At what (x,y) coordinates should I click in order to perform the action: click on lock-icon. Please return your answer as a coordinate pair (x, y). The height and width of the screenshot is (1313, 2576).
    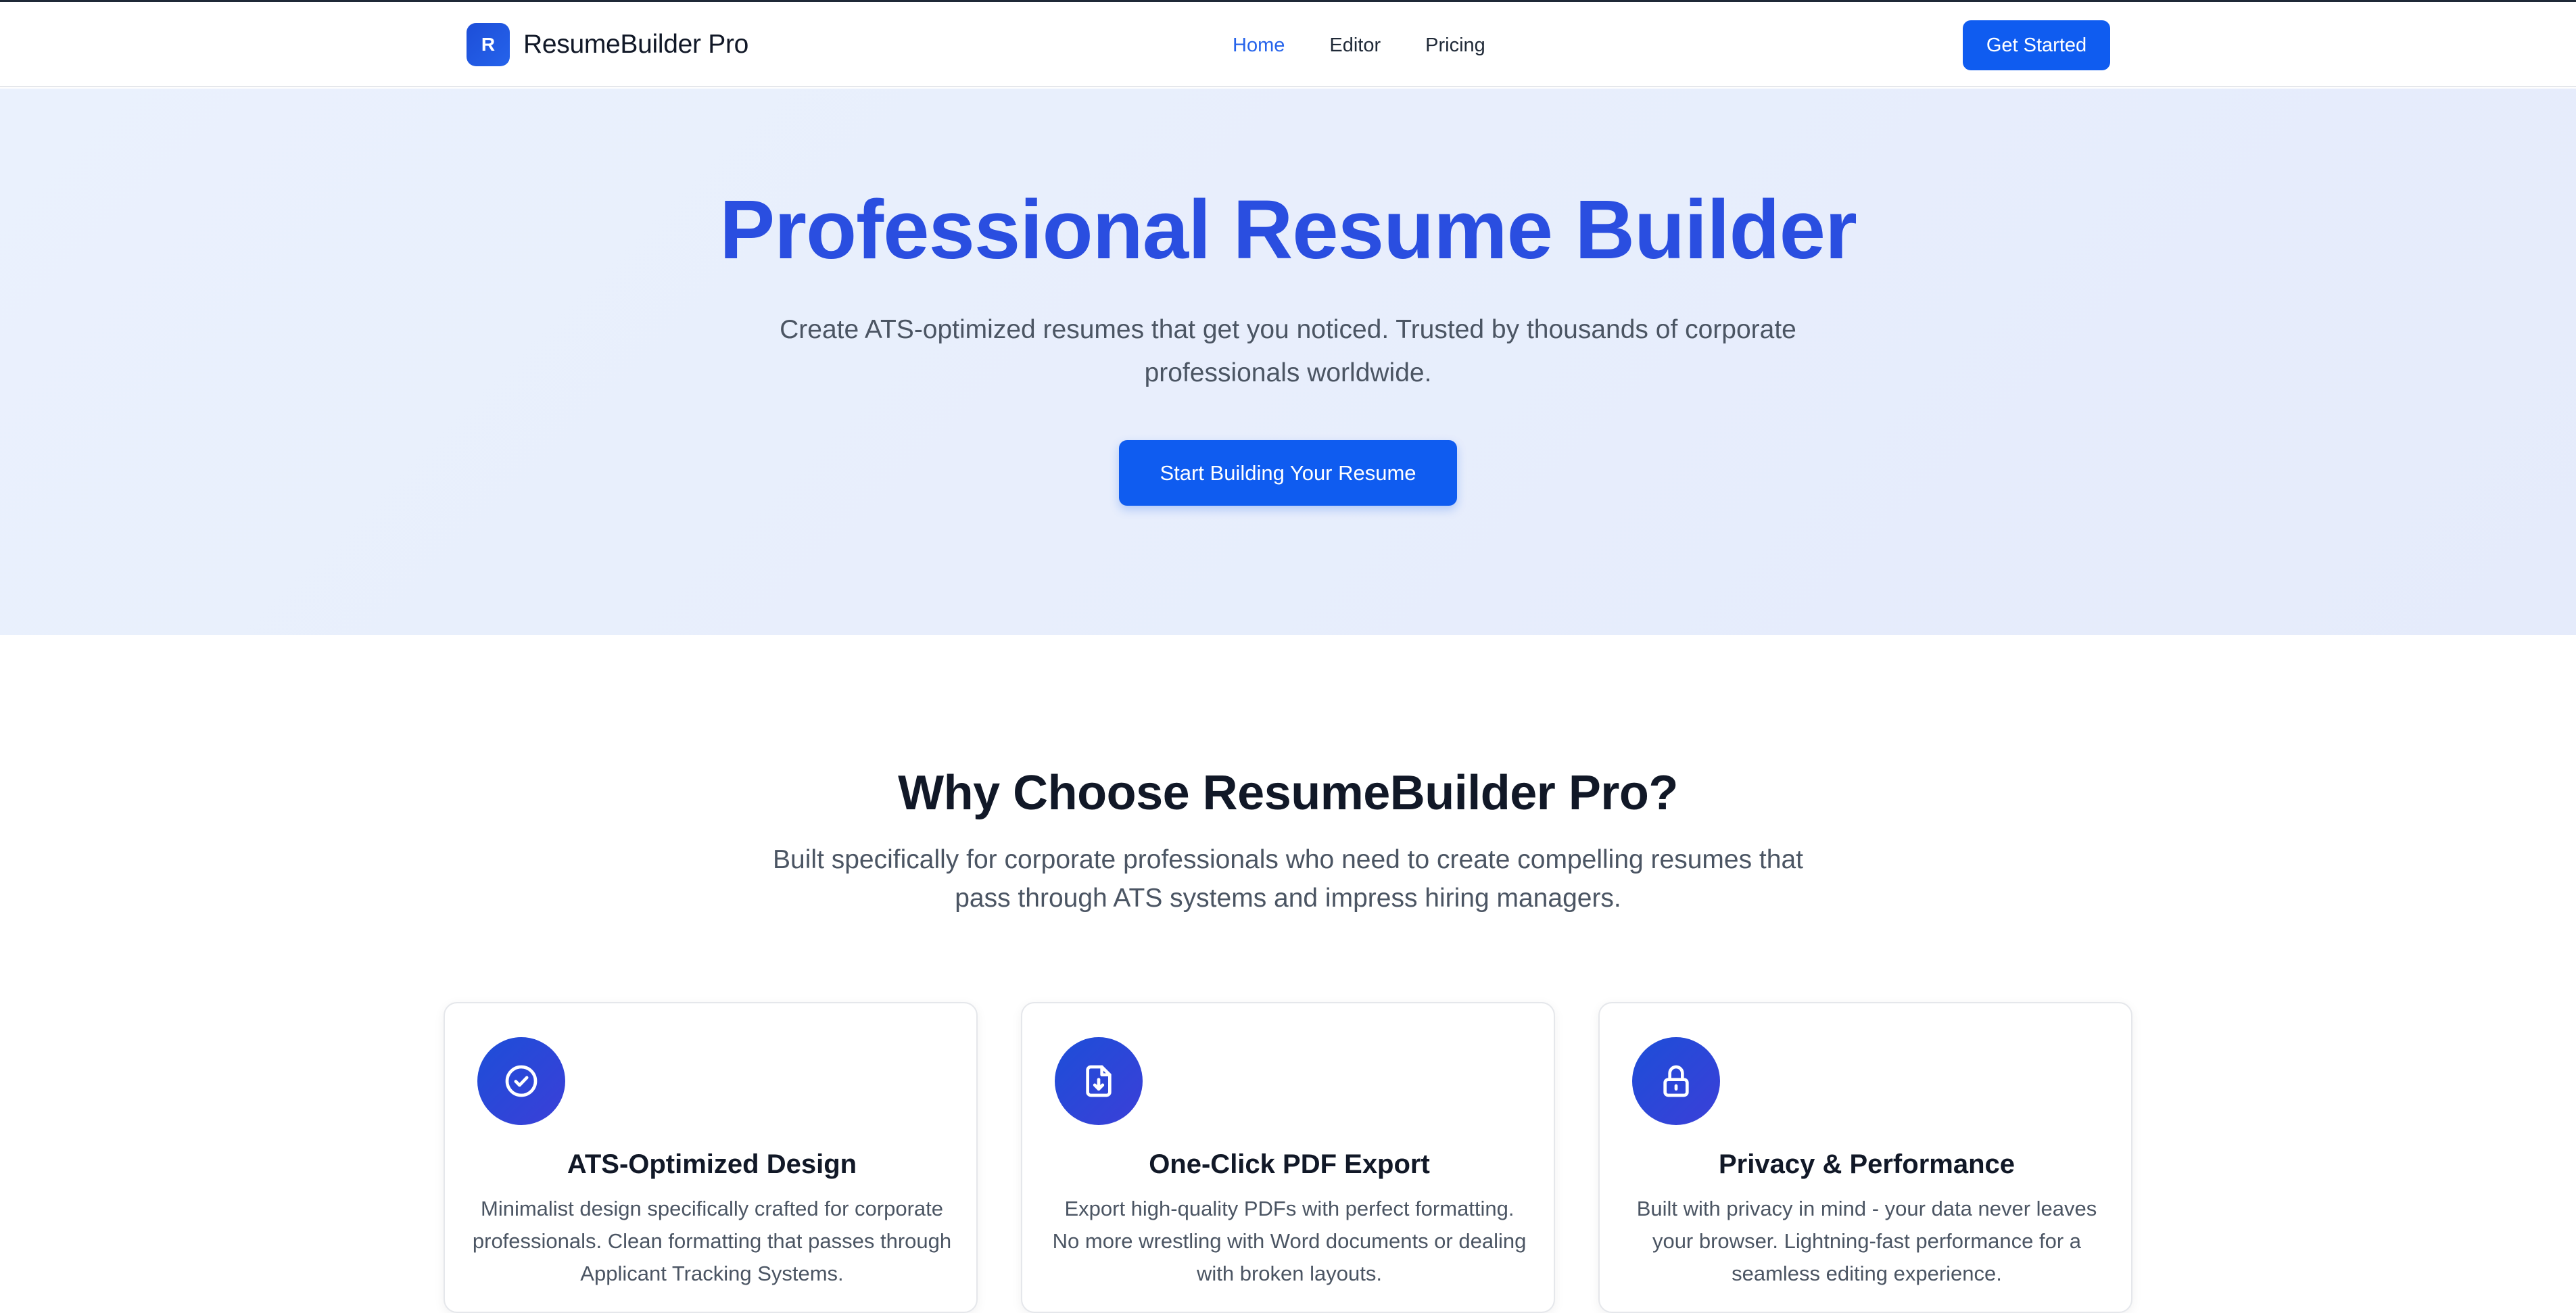
    Looking at the image, I should click on (1676, 1081).